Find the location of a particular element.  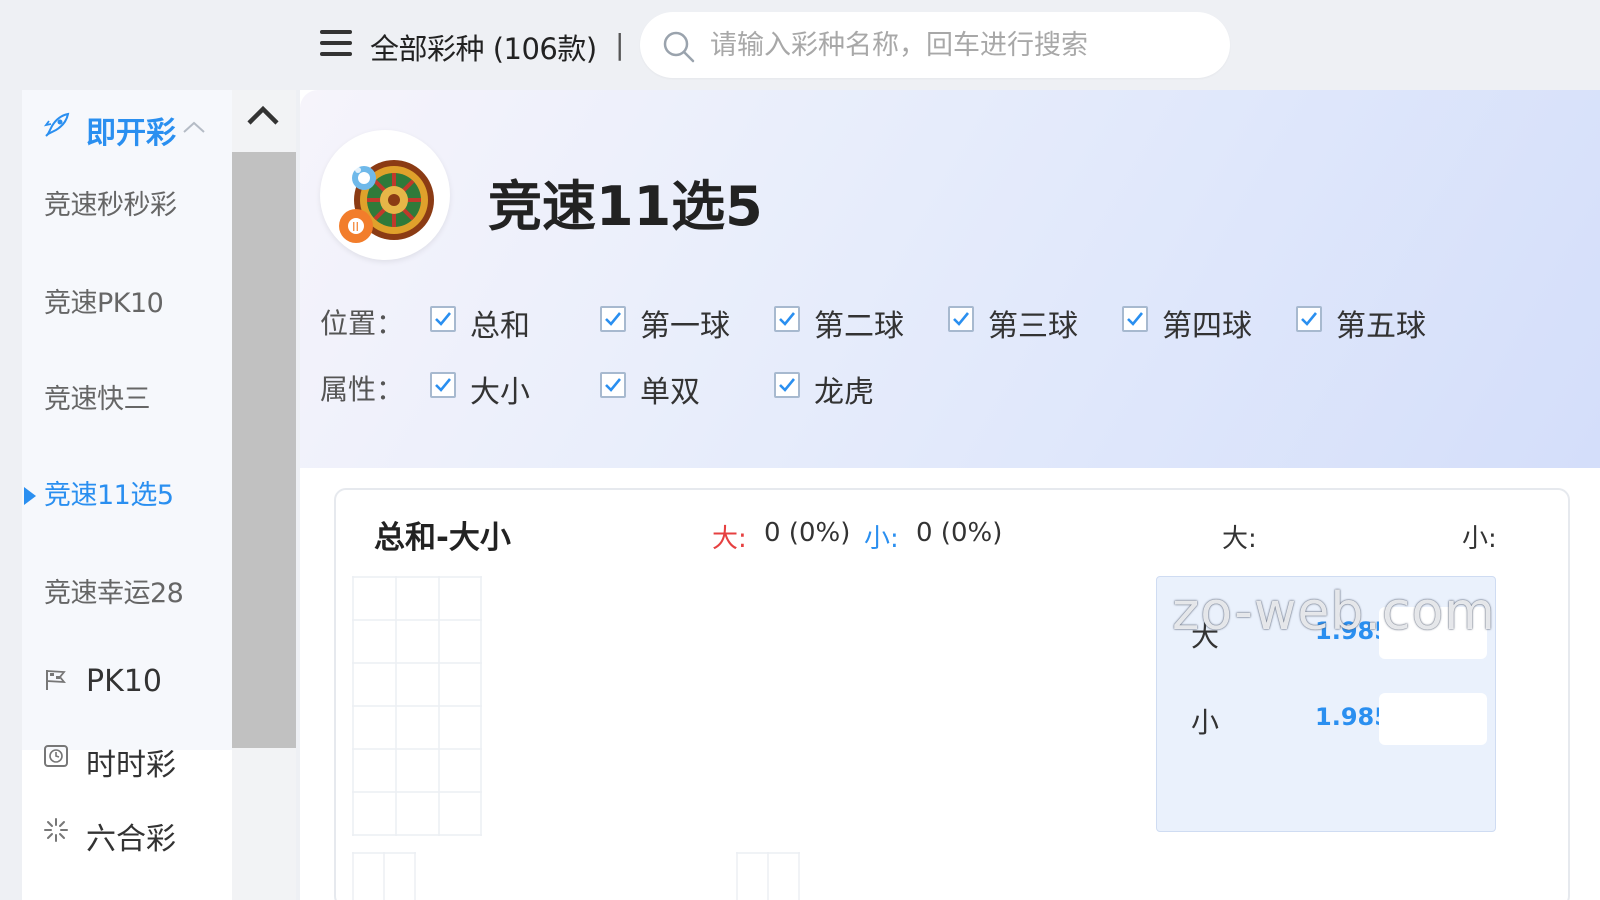

scroll-up-button is located at coordinates (264, 120).